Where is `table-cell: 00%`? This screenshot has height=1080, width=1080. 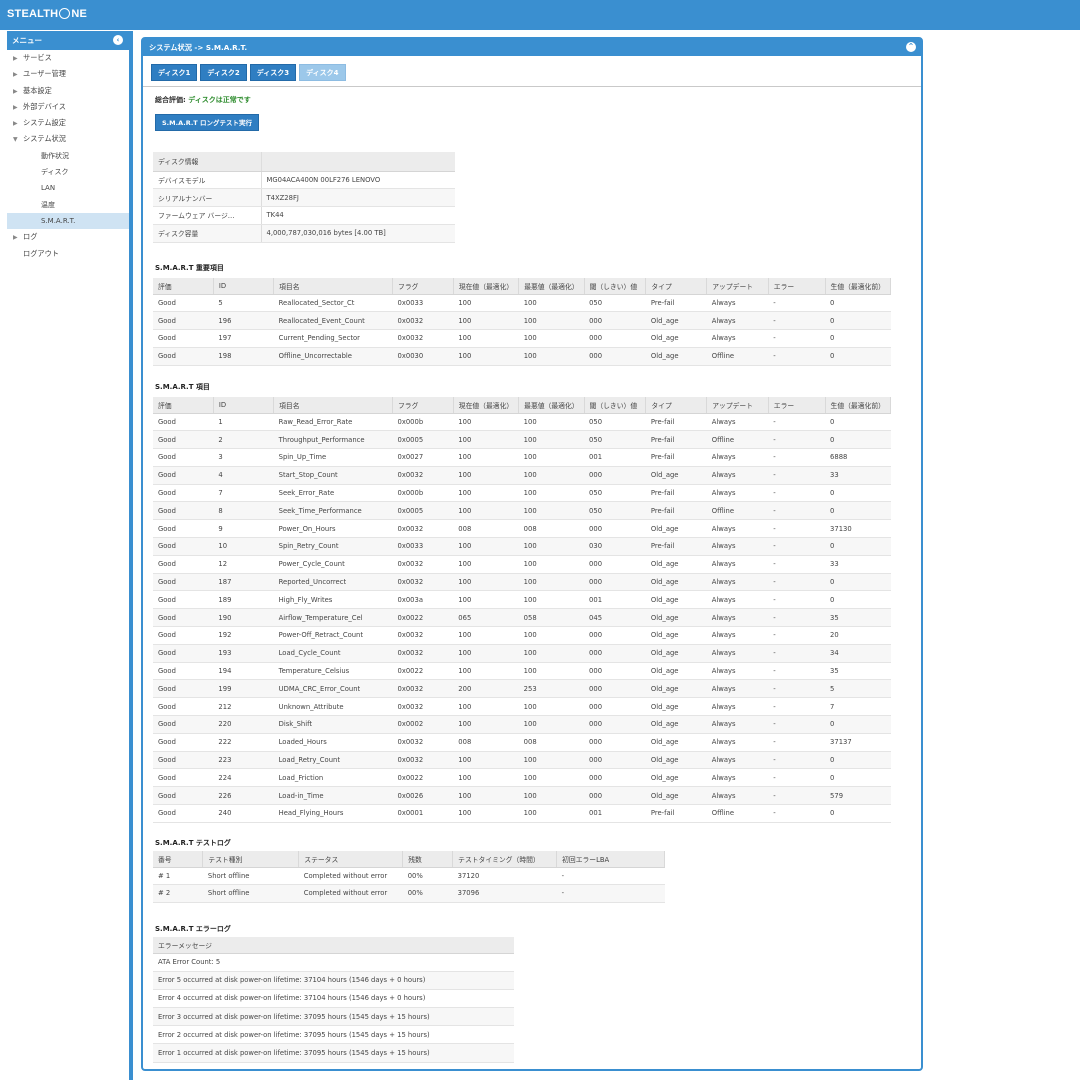
table-cell: 00% is located at coordinates (427, 893).